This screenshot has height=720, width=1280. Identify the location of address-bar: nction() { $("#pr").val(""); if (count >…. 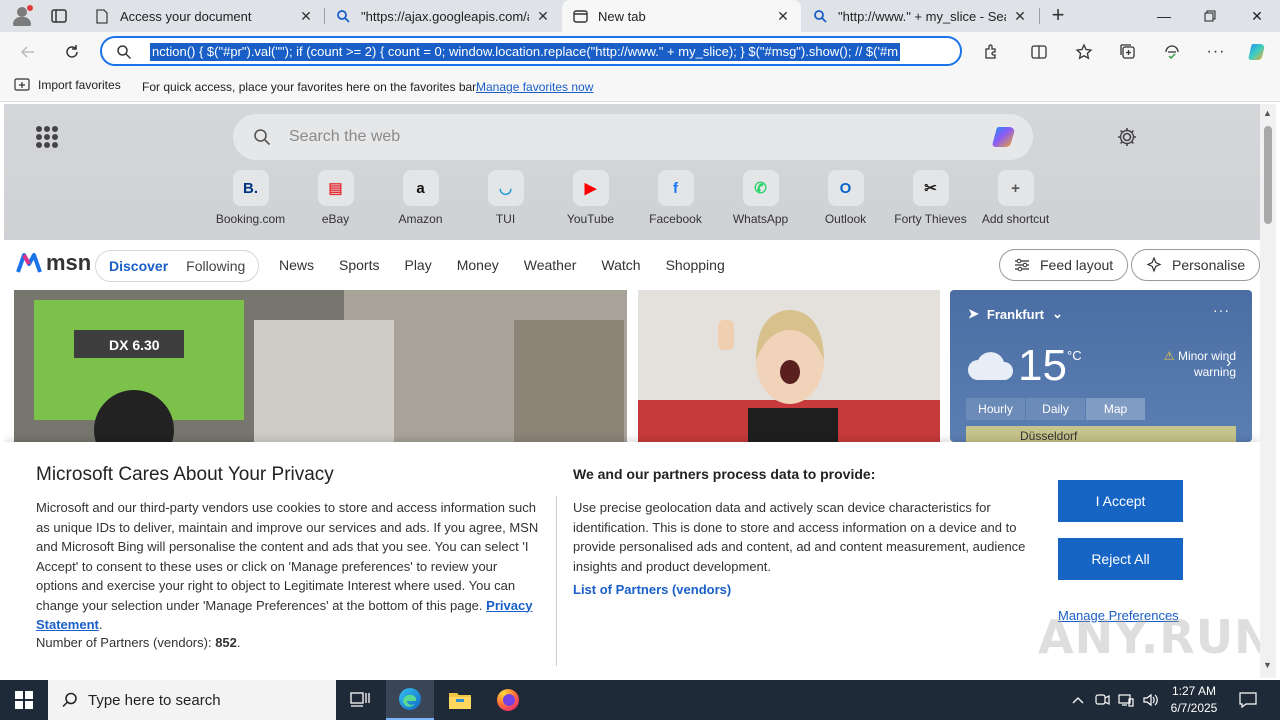
(531, 51).